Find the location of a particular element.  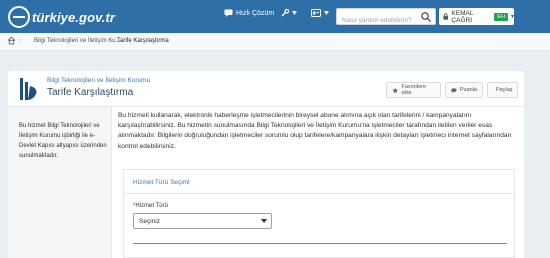

rate-button: Puanla is located at coordinates (464, 90).